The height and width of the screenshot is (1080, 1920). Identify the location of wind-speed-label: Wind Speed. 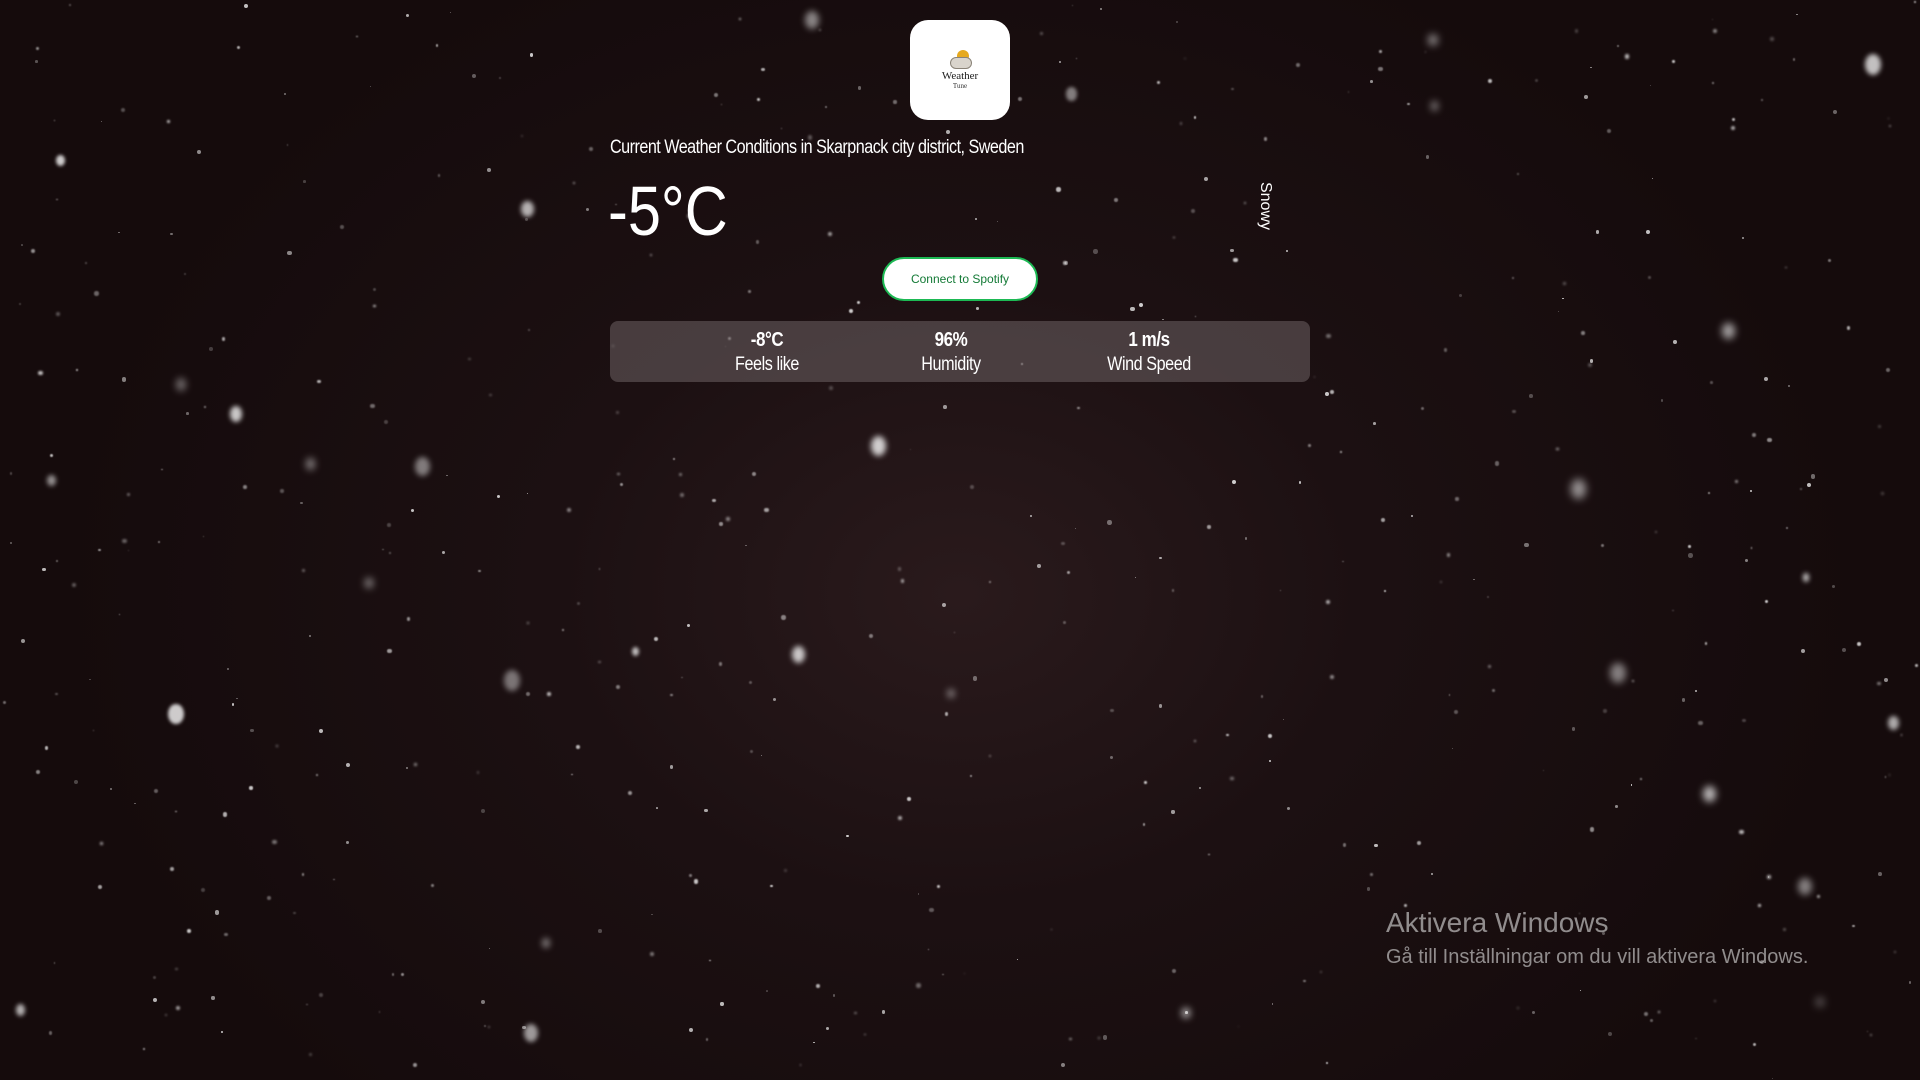
(1149, 364).